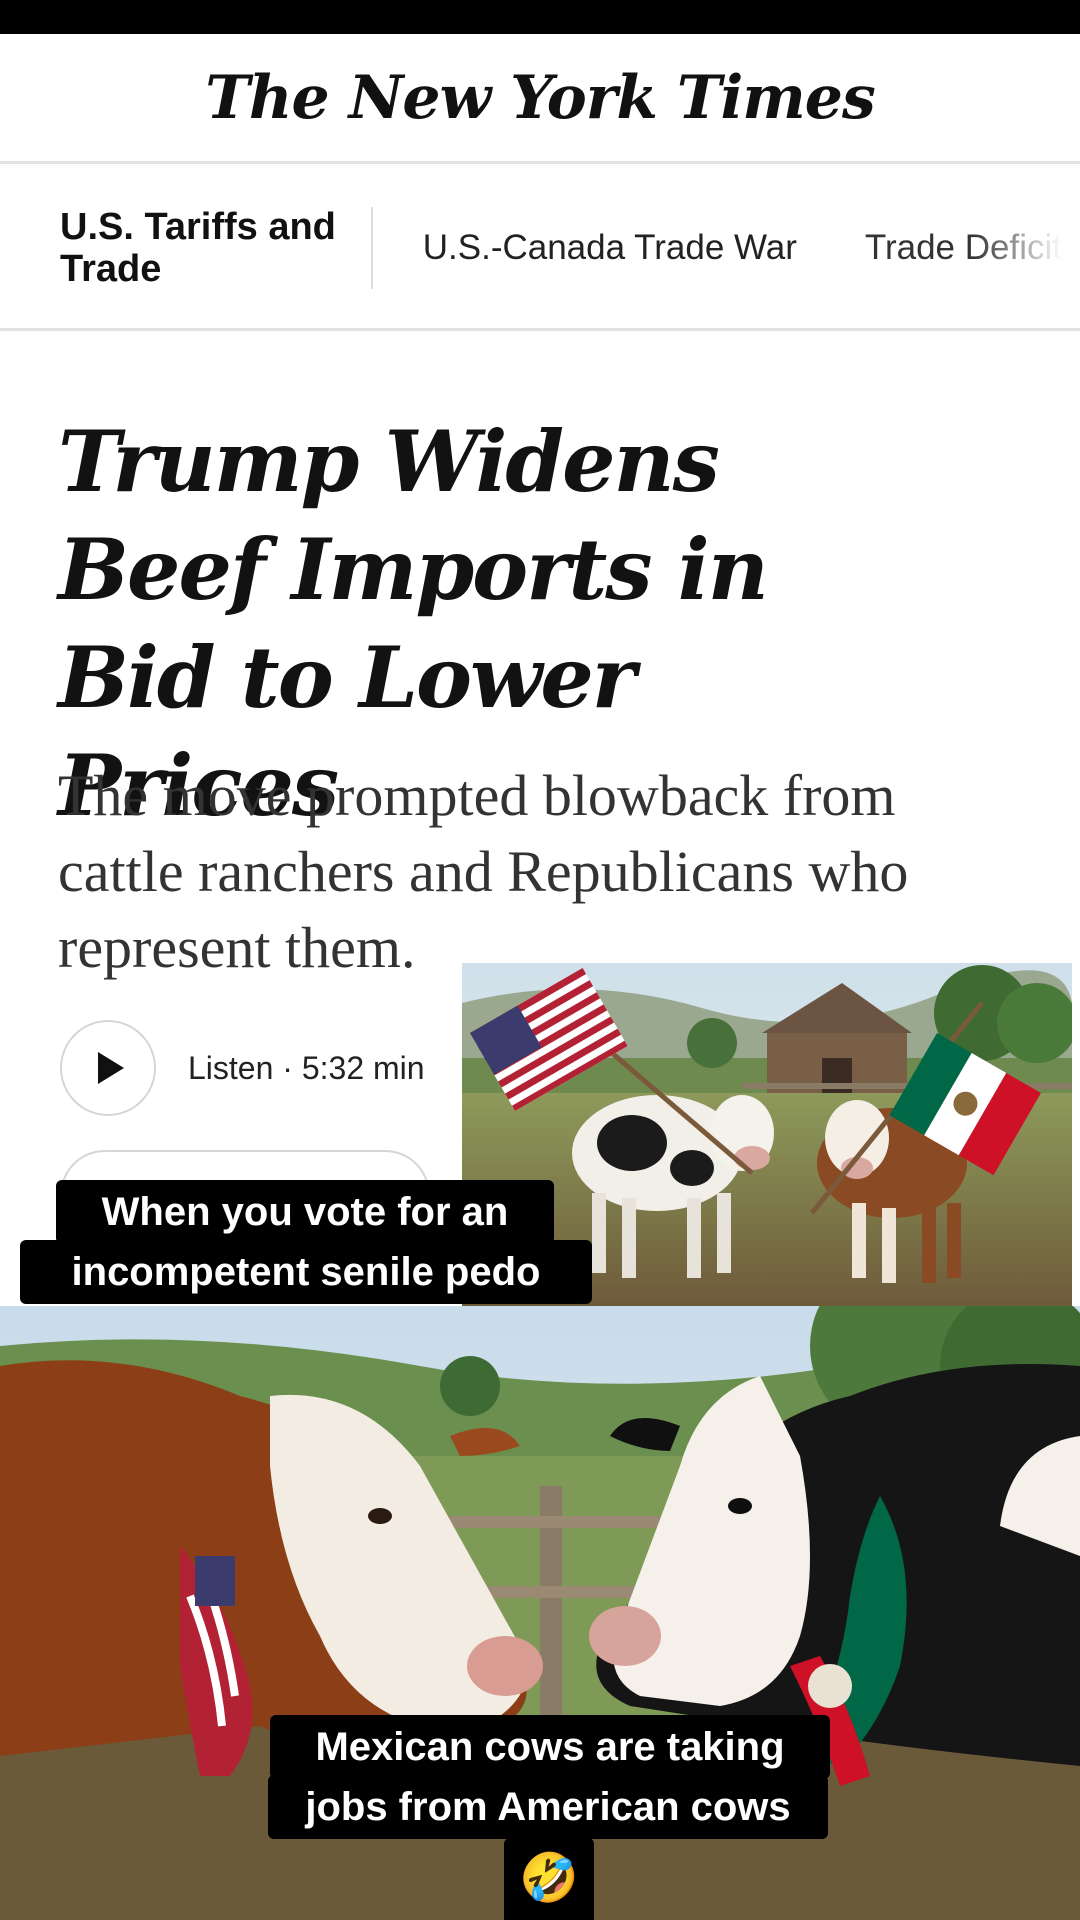  What do you see at coordinates (306, 1272) in the screenshot?
I see `caption-top-line2: incompetent senile pedo` at bounding box center [306, 1272].